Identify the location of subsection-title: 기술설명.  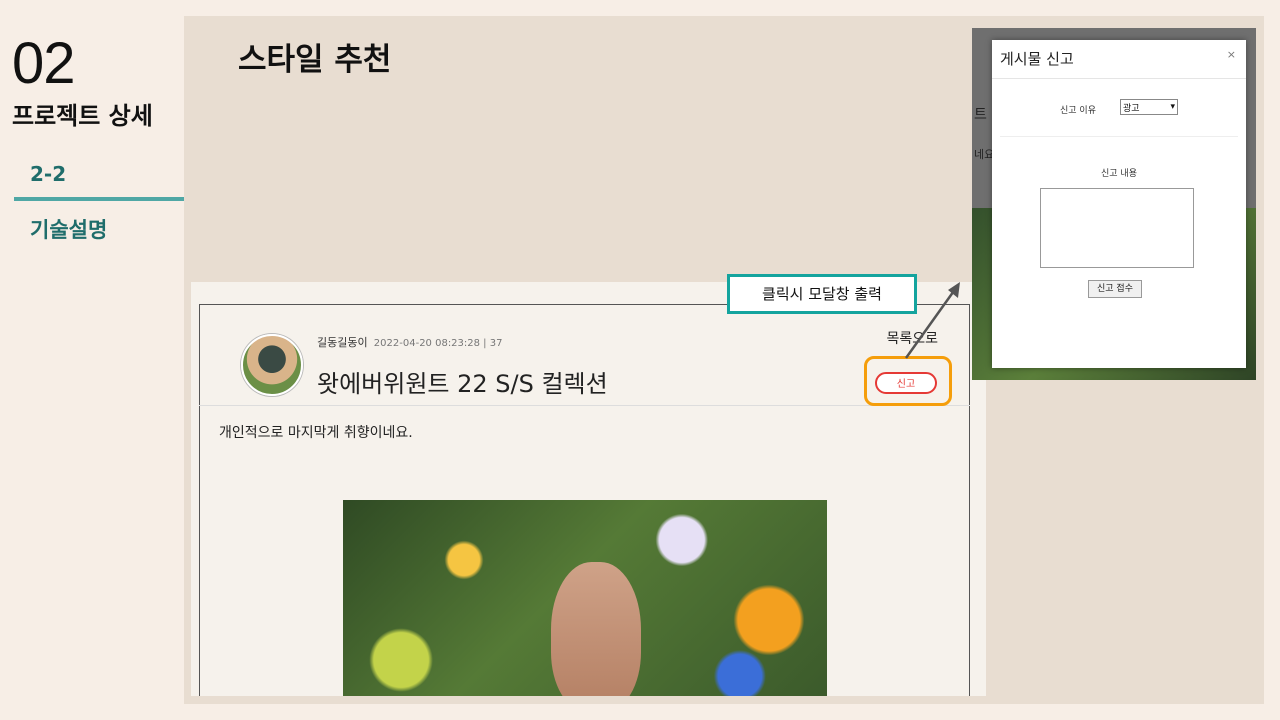
(69, 230).